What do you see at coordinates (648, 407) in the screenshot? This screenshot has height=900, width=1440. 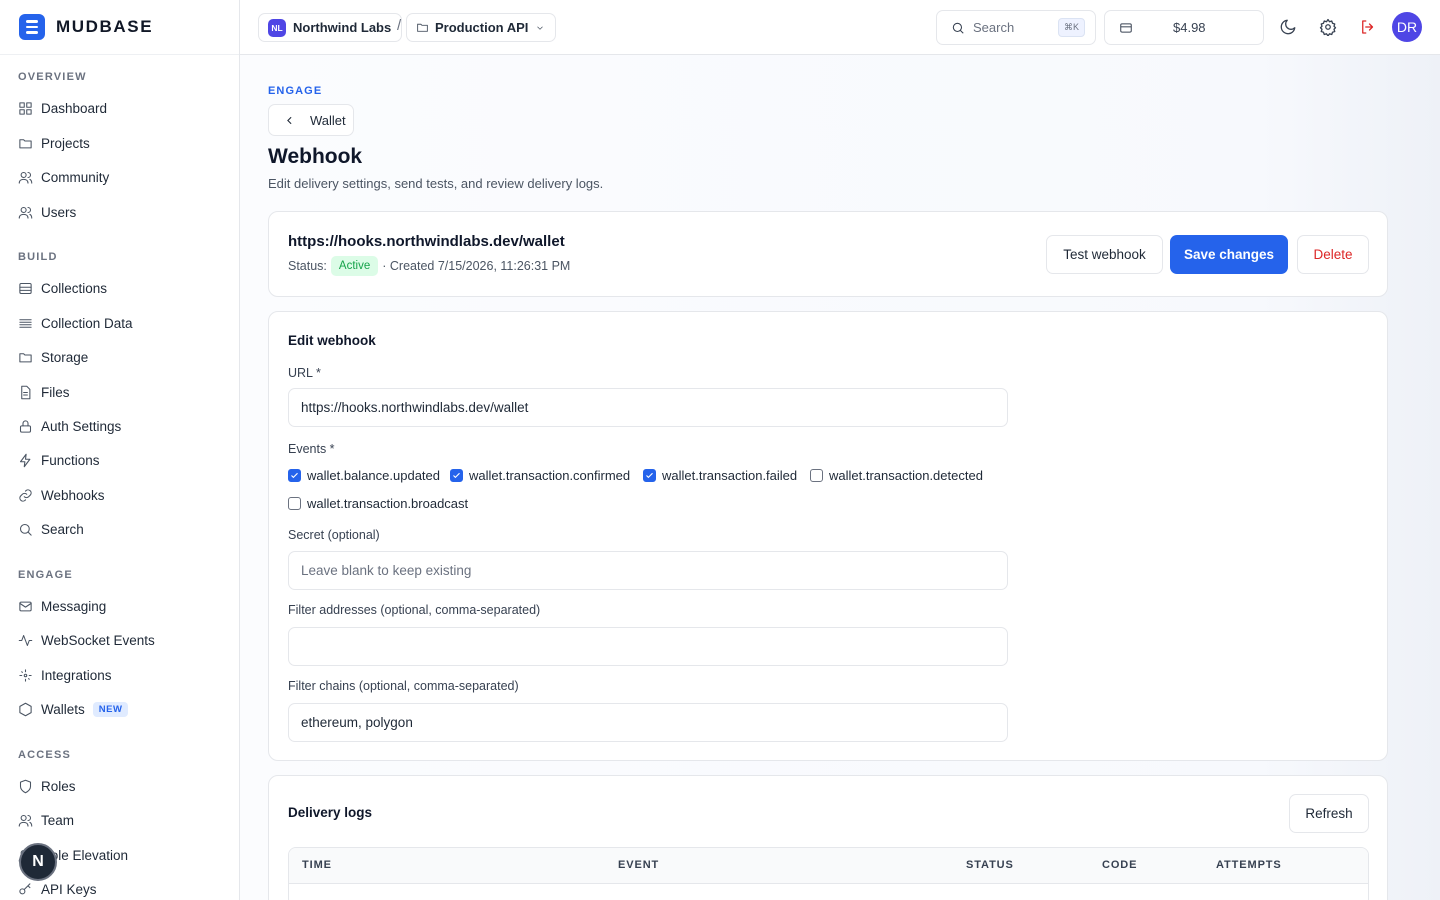 I see `url-input` at bounding box center [648, 407].